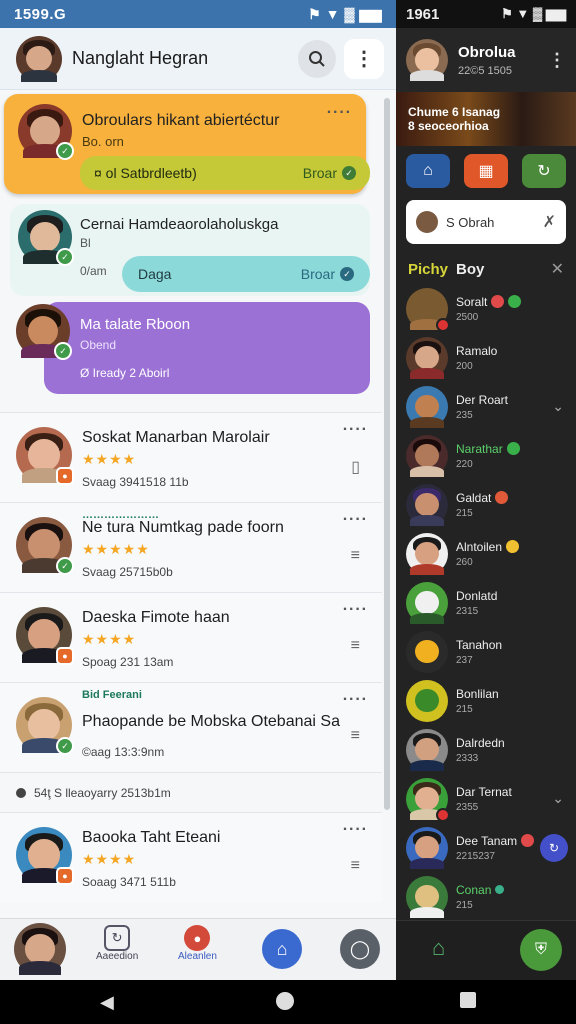  I want to click on profile-name: Obrolua, so click(487, 52).